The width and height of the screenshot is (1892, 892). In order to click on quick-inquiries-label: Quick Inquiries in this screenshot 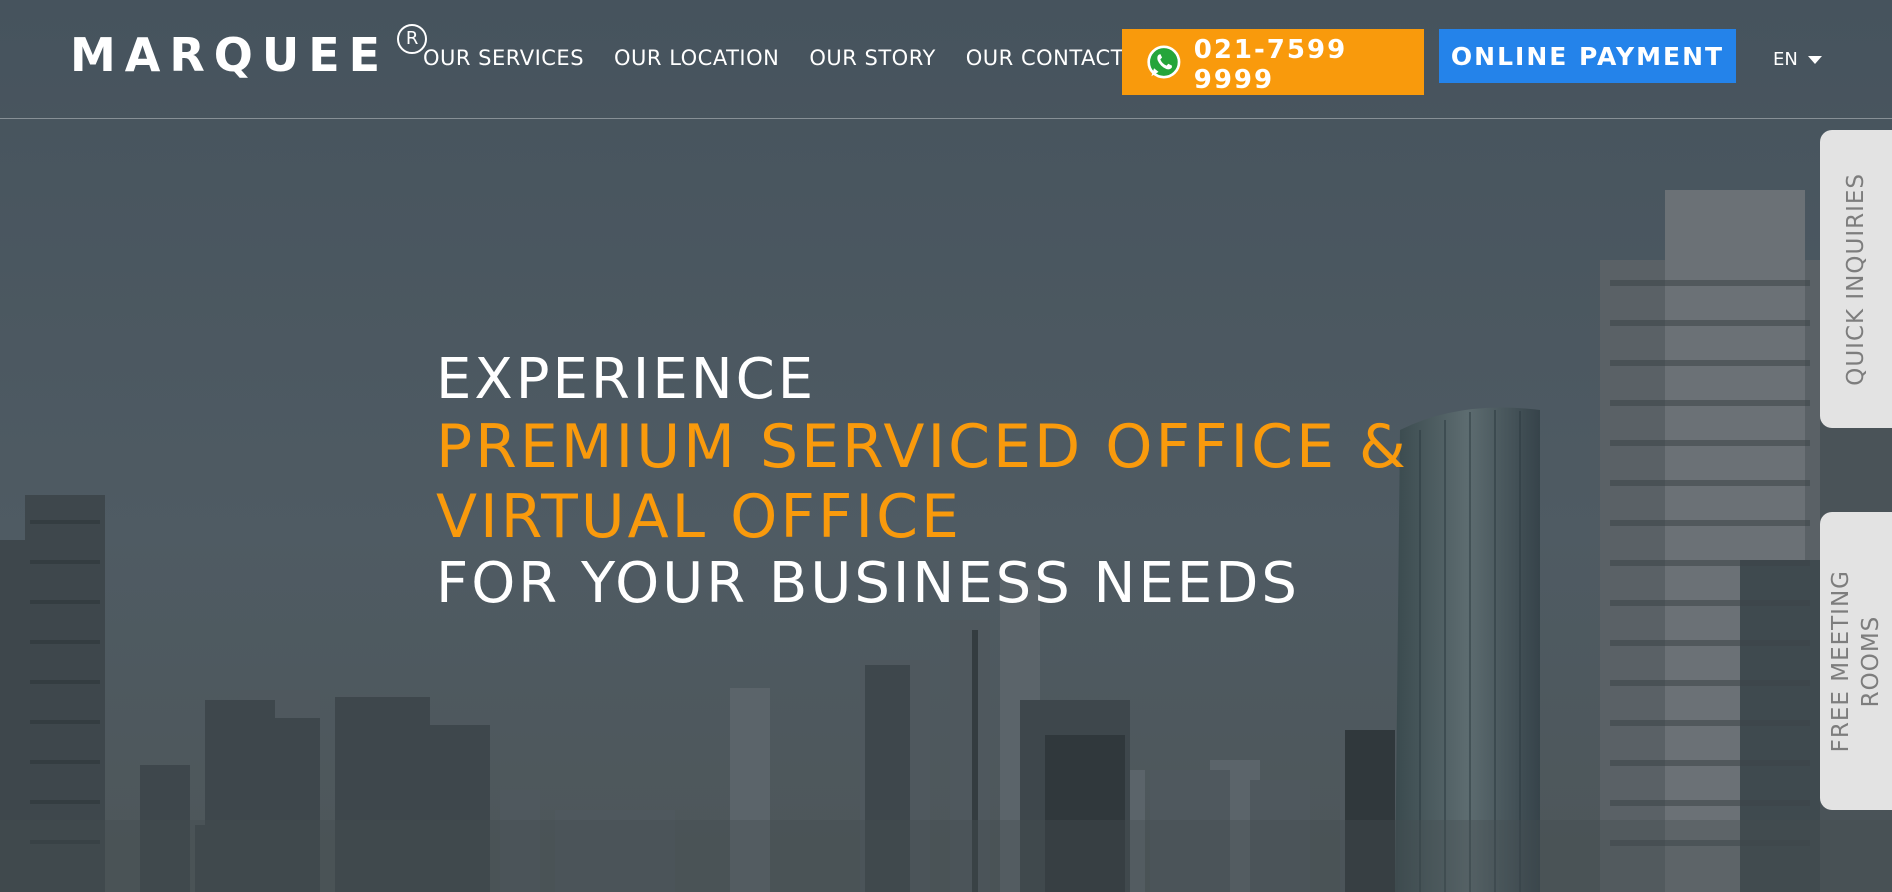, I will do `click(1856, 279)`.